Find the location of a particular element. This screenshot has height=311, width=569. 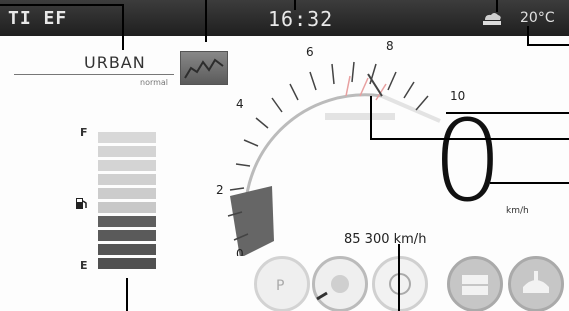

tacho-label: 8 is located at coordinates (390, 46).